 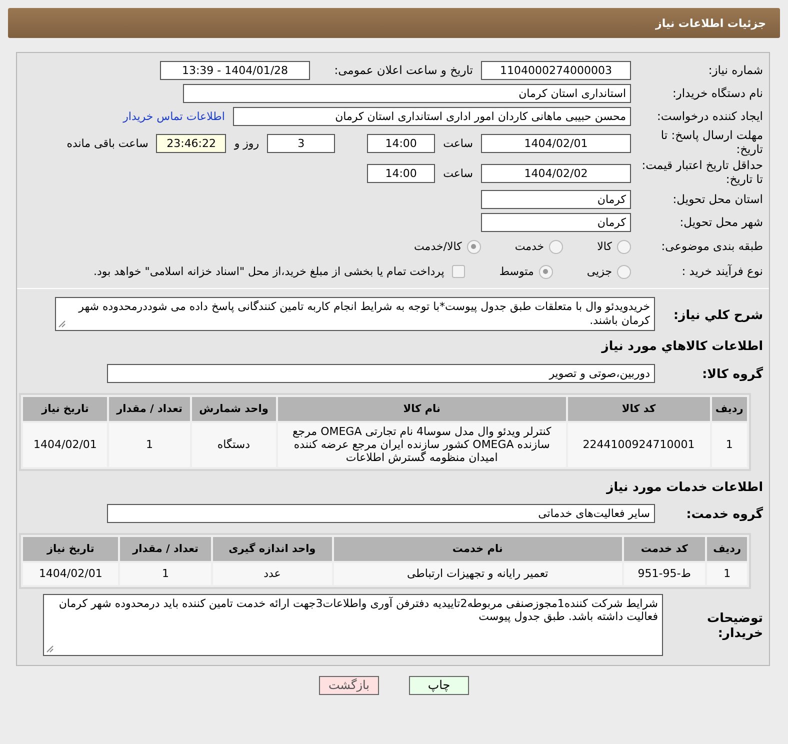 What do you see at coordinates (478, 573) in the screenshot?
I see `table-cell: تعمیر رایانه و تجهیزات ارتباطی` at bounding box center [478, 573].